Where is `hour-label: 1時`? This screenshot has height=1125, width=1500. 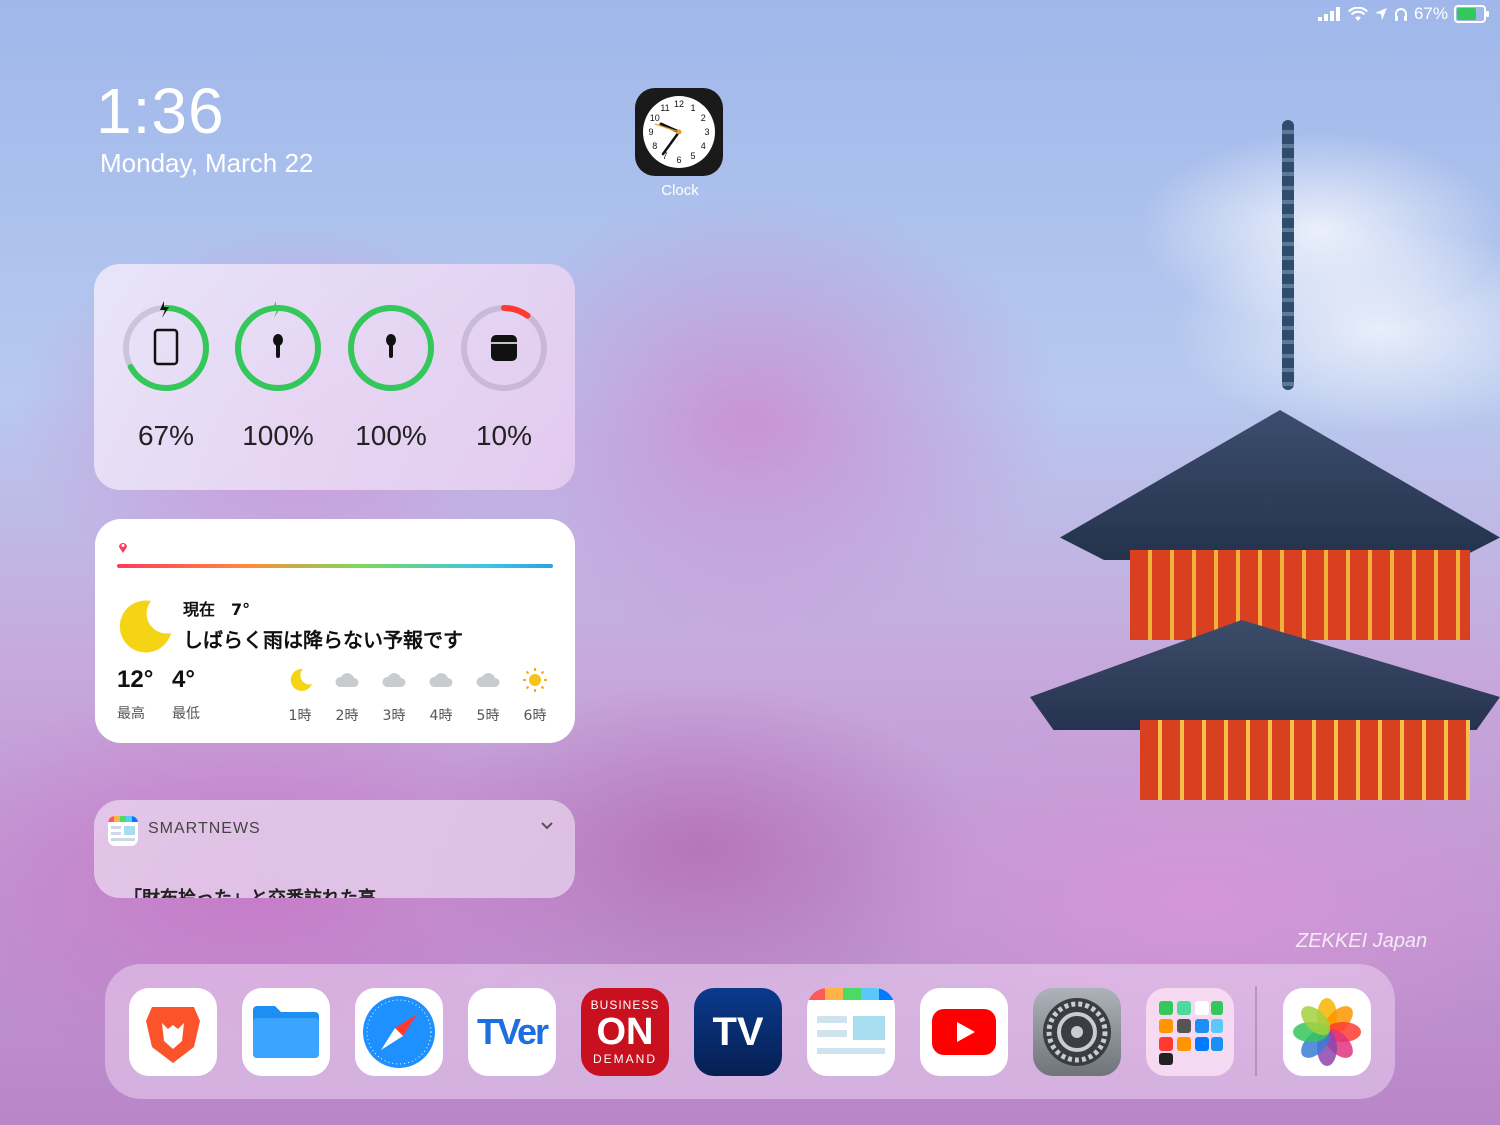
hour-label: 1時 is located at coordinates (300, 716).